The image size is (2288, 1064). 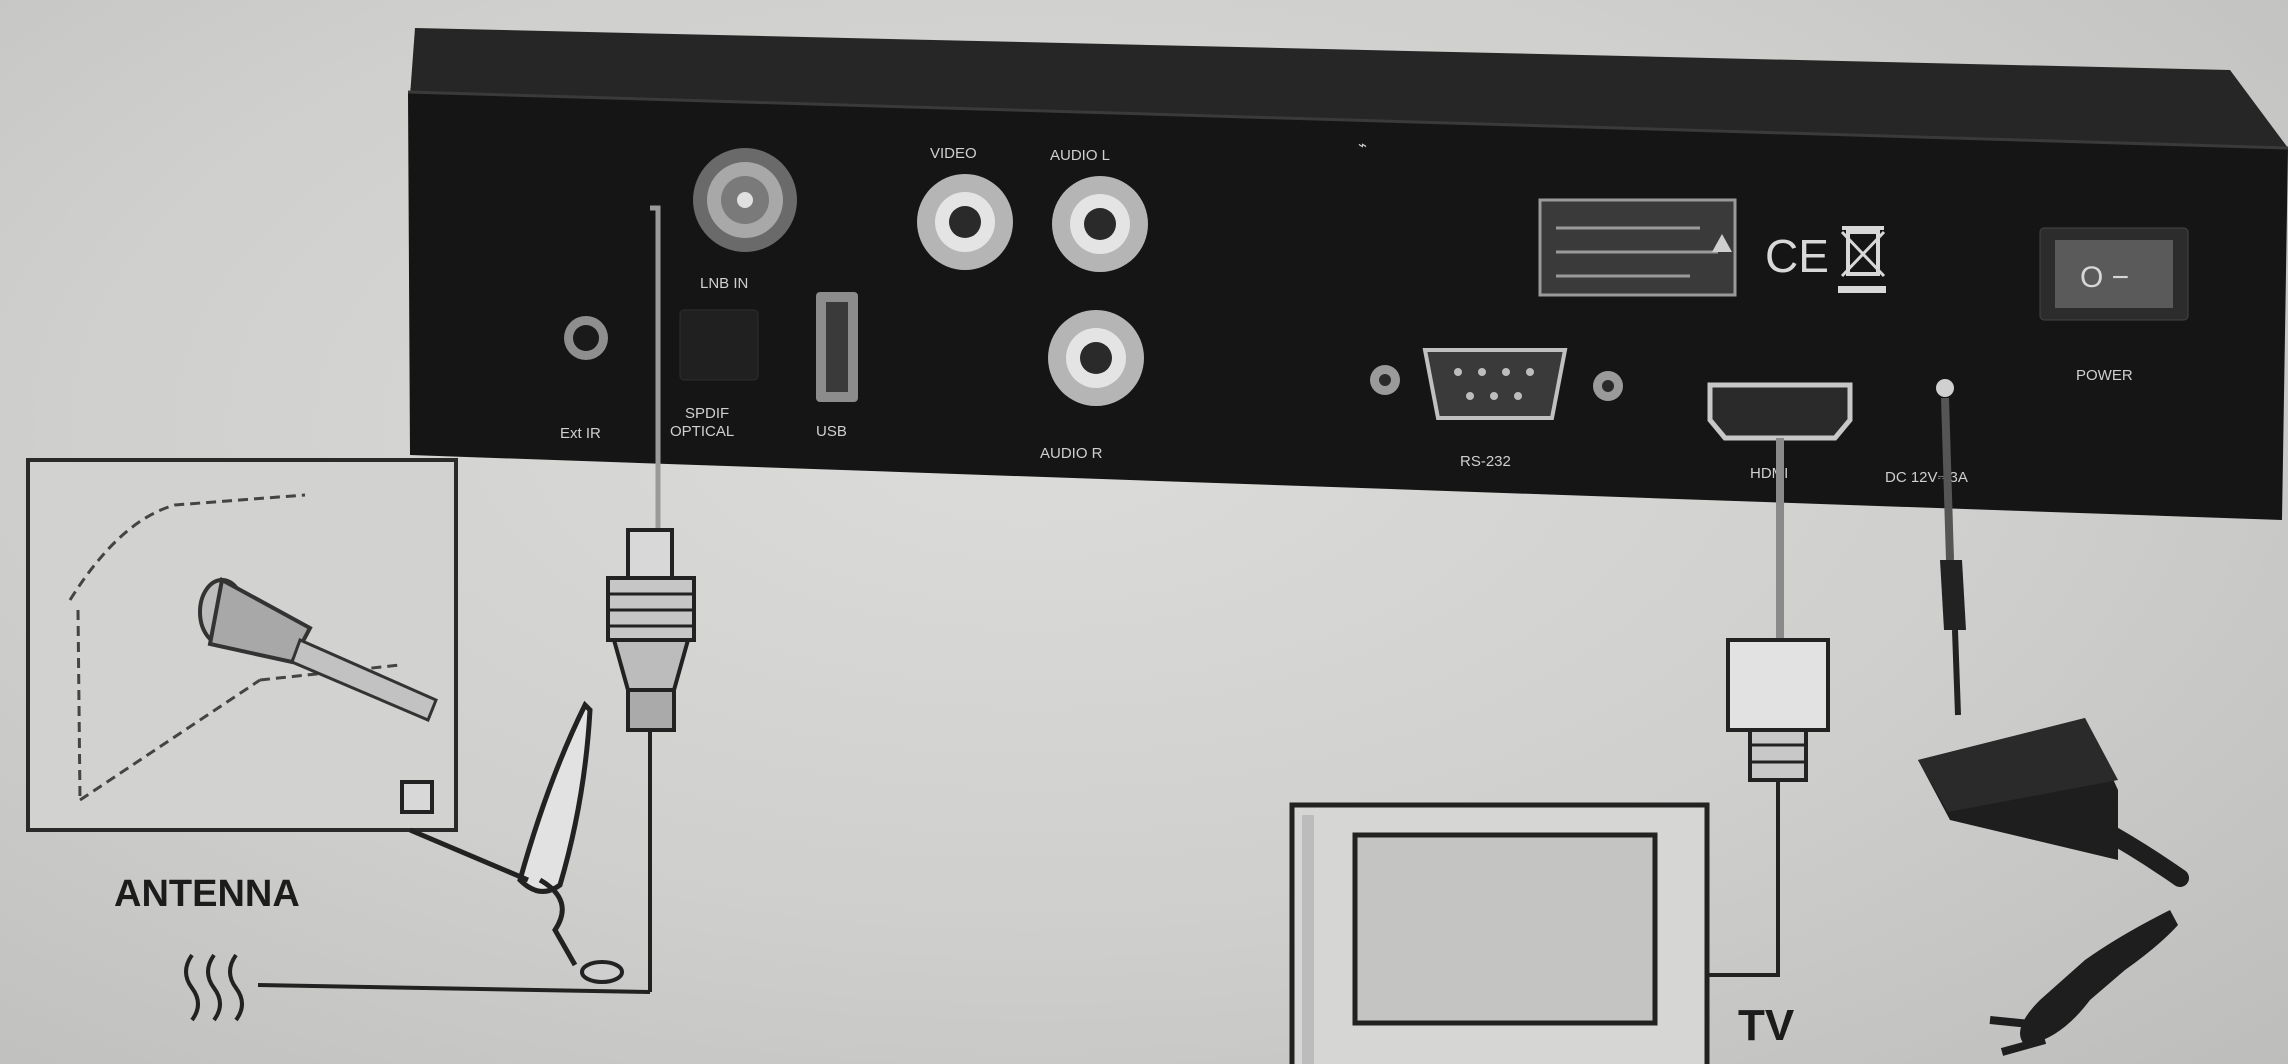 What do you see at coordinates (242, 645) in the screenshot?
I see `antenna-callout` at bounding box center [242, 645].